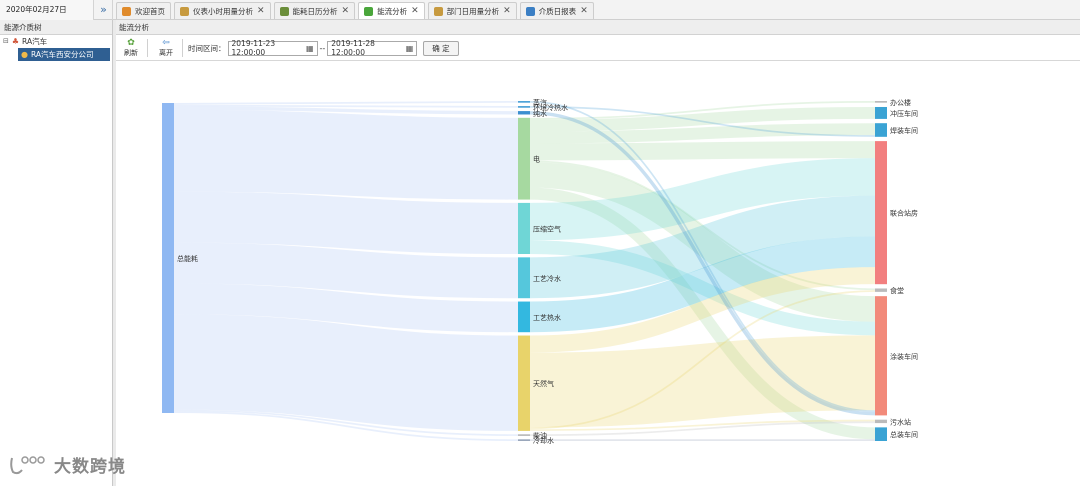 The width and height of the screenshot is (1080, 486). I want to click on sankey-node-label: 总装车间, so click(904, 434).